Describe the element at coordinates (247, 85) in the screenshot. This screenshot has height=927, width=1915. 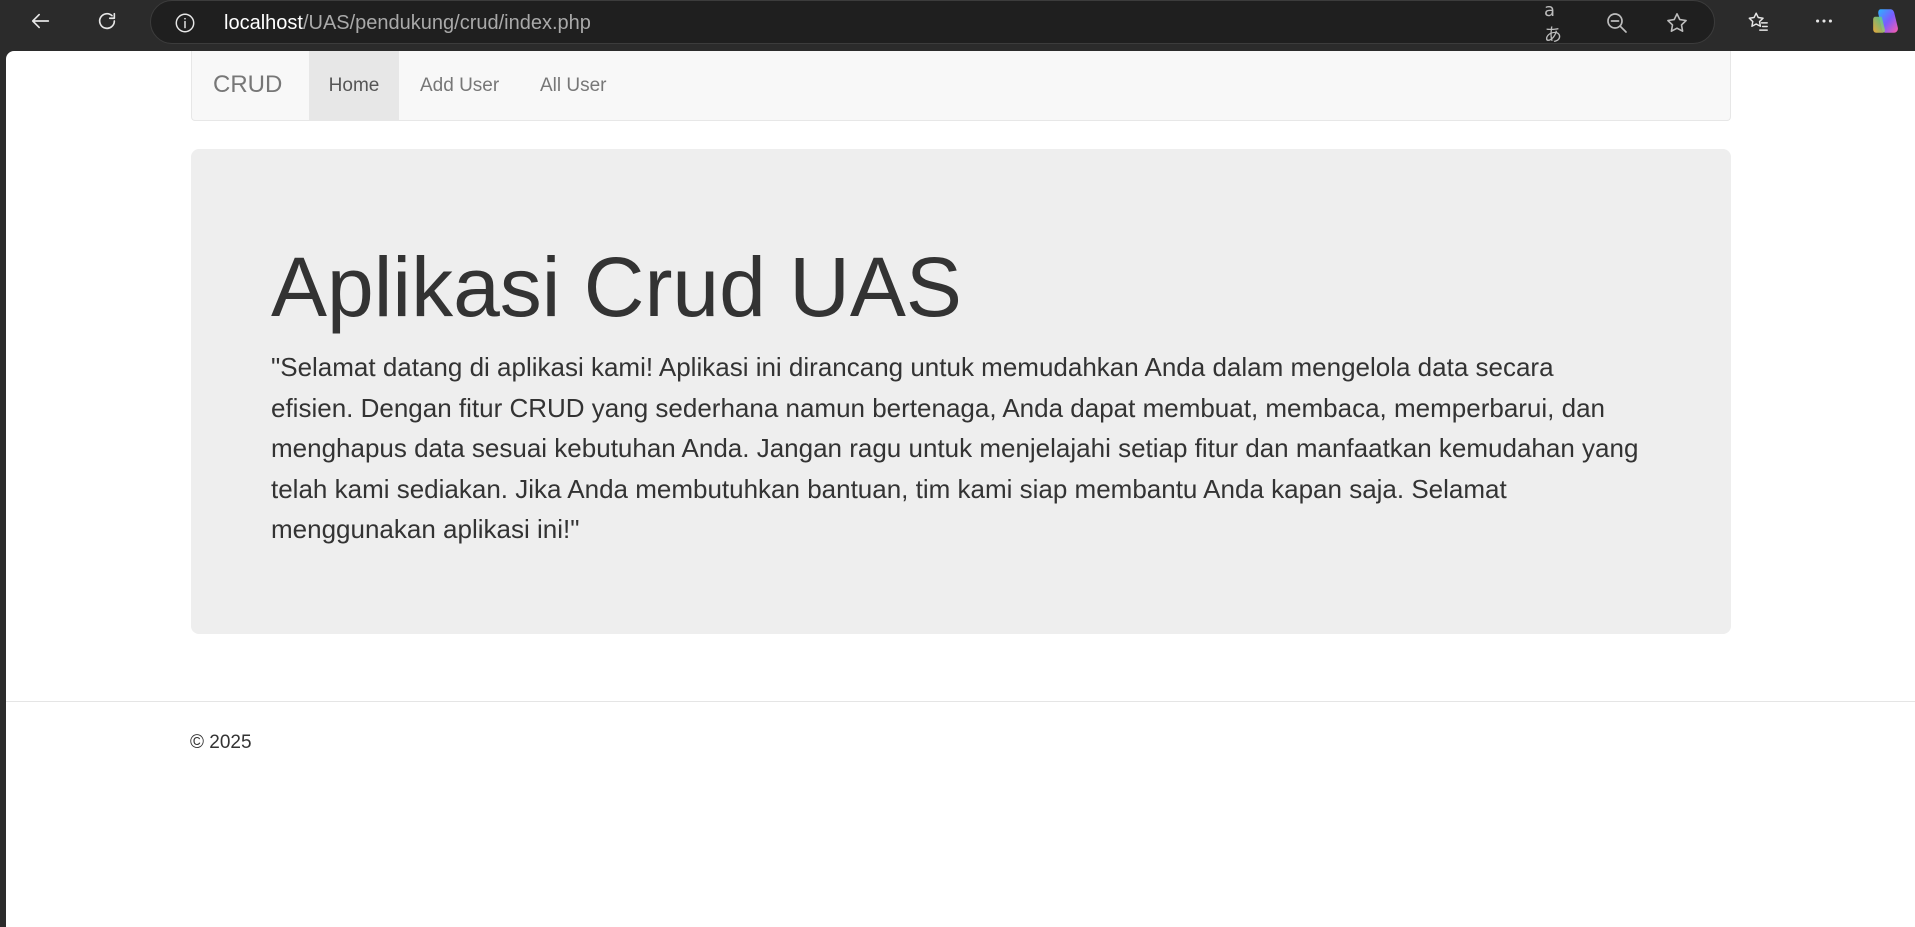
I see `navbar-brand: CRUD` at that location.